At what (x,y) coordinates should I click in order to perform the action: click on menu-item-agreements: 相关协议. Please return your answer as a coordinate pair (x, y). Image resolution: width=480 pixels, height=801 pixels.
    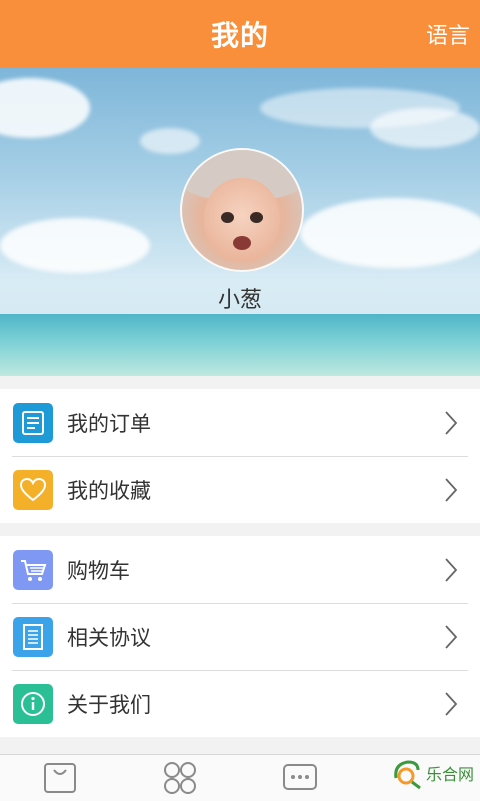
    Looking at the image, I should click on (240, 636).